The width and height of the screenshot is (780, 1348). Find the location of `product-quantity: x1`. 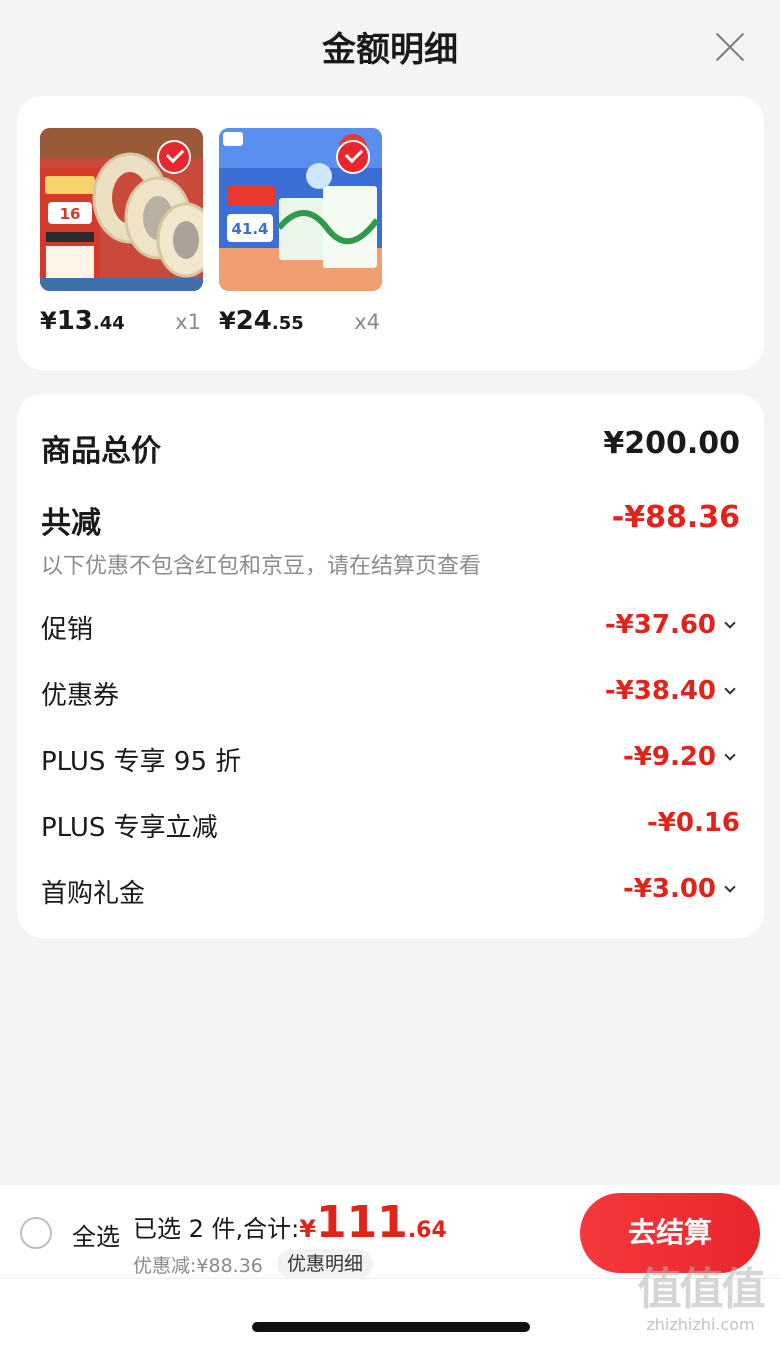

product-quantity: x1 is located at coordinates (188, 322).